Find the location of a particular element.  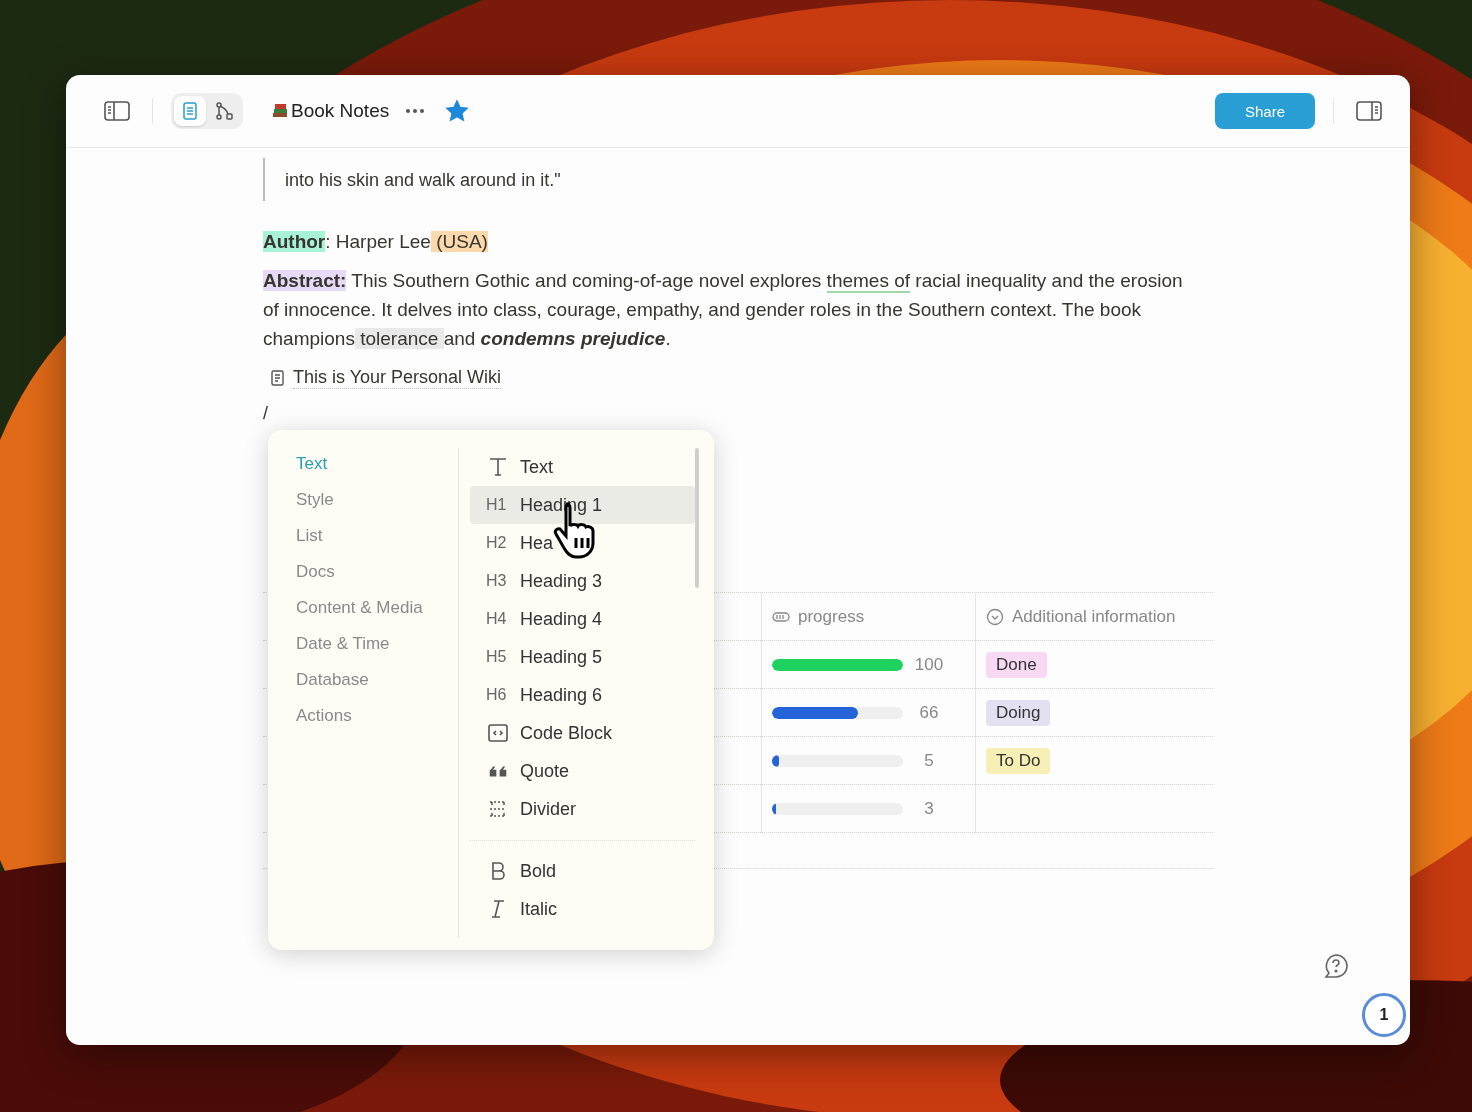

status-tag: Done is located at coordinates (1016, 664).